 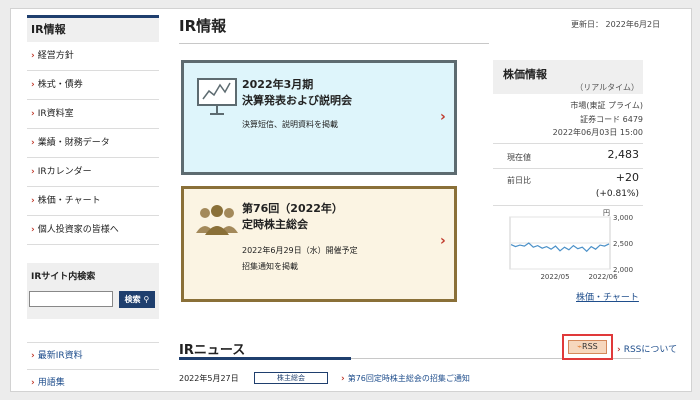 I want to click on site-search-input, so click(x=71, y=299).